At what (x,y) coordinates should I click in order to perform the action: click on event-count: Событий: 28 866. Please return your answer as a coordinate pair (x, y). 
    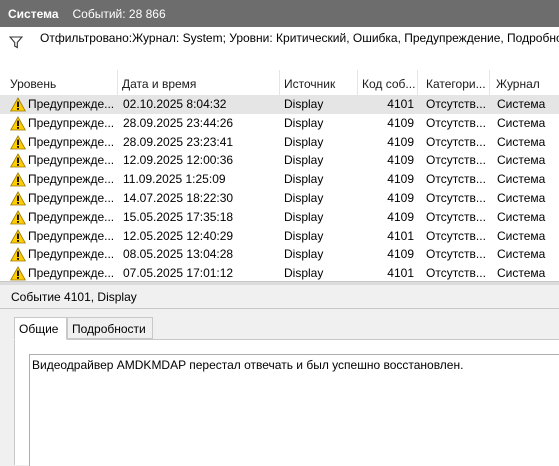
    Looking at the image, I should click on (119, 13).